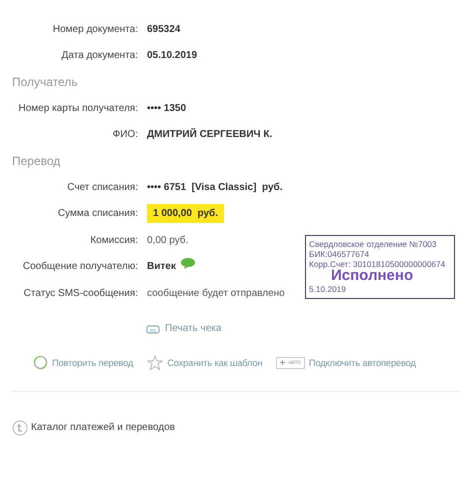 This screenshot has width=460, height=500. I want to click on field-value: Витек, so click(161, 266).